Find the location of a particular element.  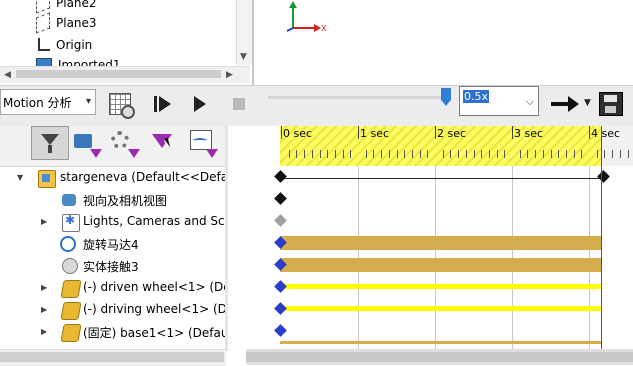

stop-icon is located at coordinates (239, 104).